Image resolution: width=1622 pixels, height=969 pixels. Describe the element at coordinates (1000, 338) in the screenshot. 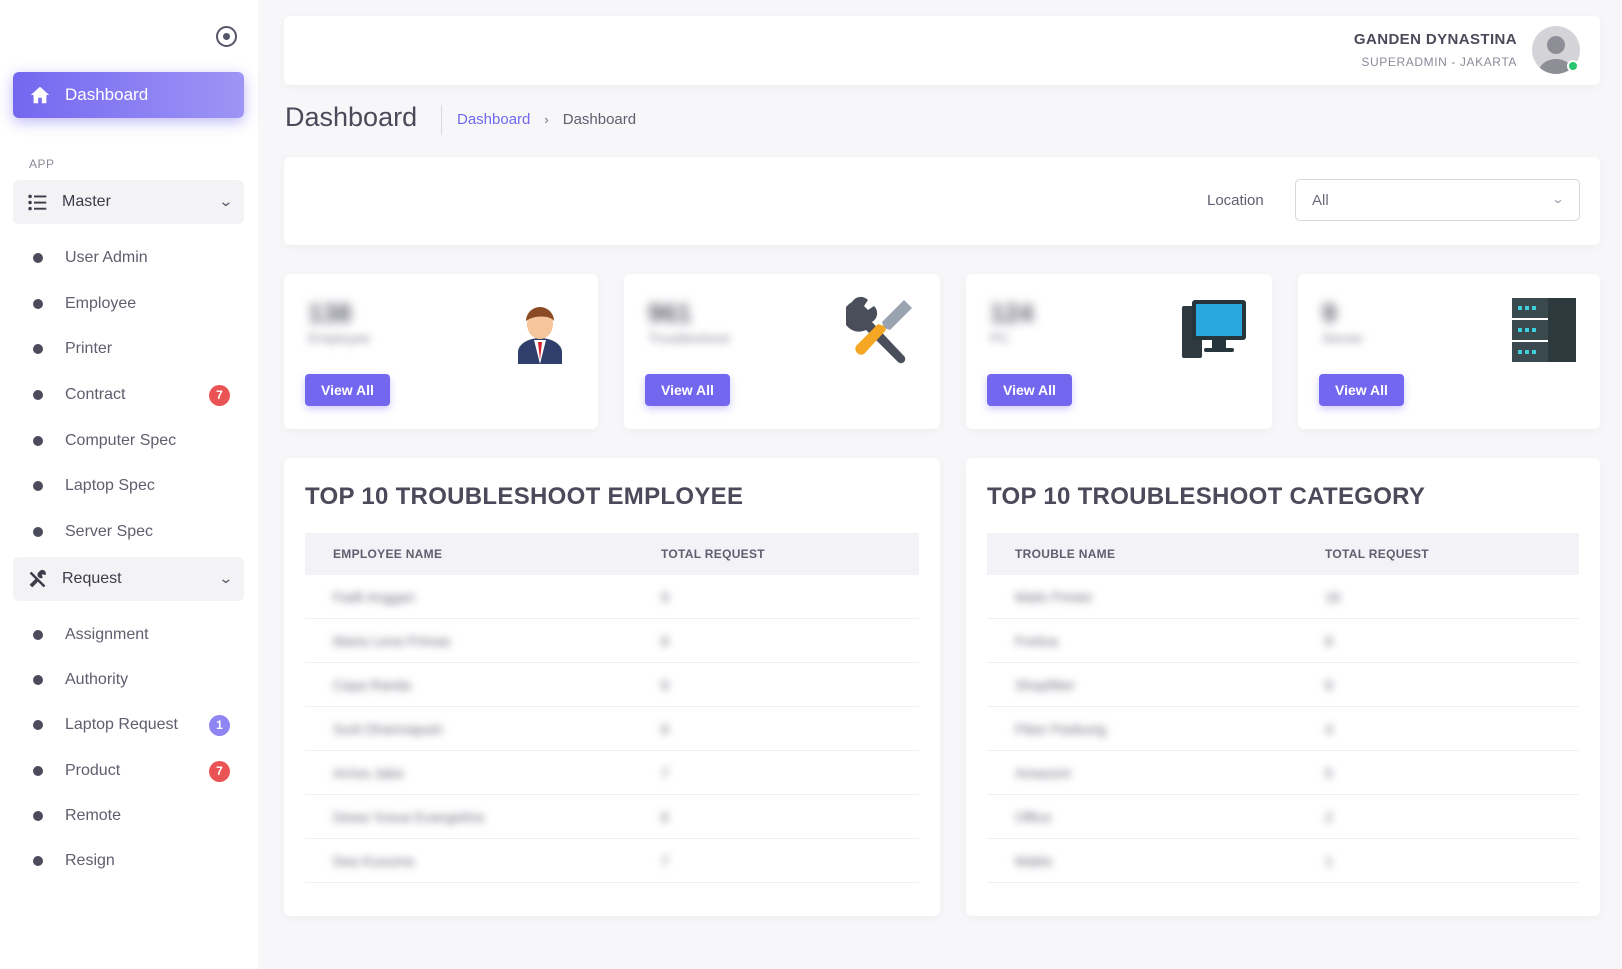

I see `stat-label: PC` at that location.